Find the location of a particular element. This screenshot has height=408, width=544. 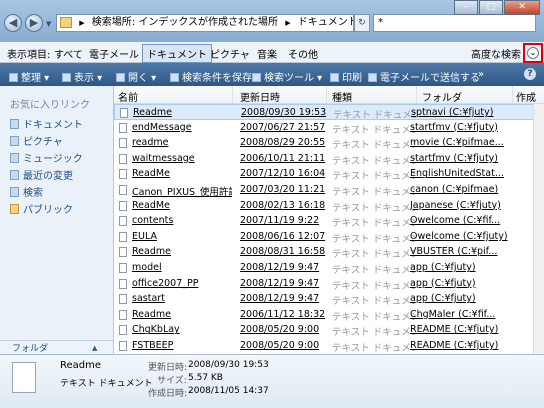

address-field: ▶ 検索場所: インデックスが作成された場所 ▶ ドキュメント is located at coordinates (205, 23).